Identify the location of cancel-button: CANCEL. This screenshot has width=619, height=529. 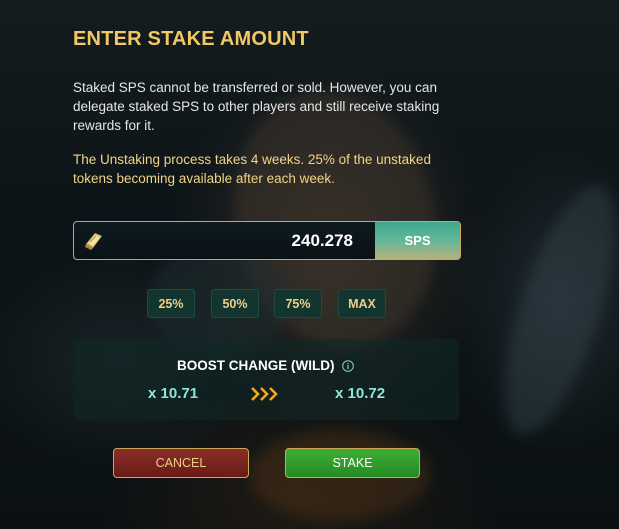
(181, 463).